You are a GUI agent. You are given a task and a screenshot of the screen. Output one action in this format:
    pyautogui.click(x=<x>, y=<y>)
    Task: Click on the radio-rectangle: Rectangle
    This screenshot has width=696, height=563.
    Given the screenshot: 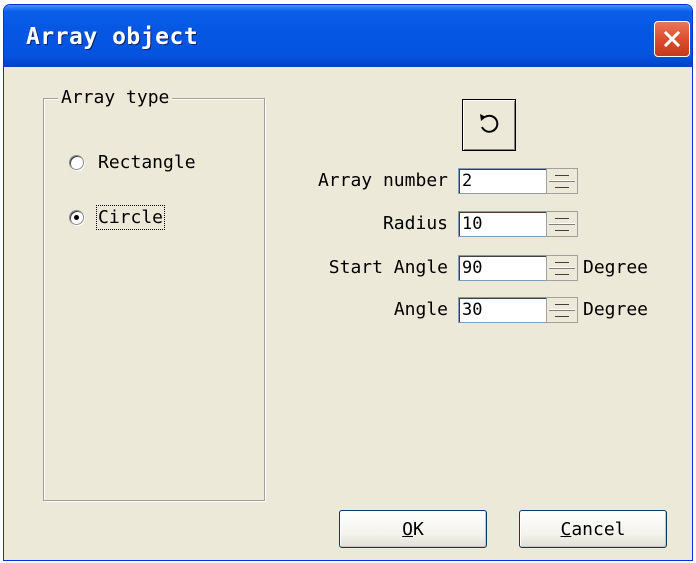 What is the action you would take?
    pyautogui.click(x=132, y=162)
    